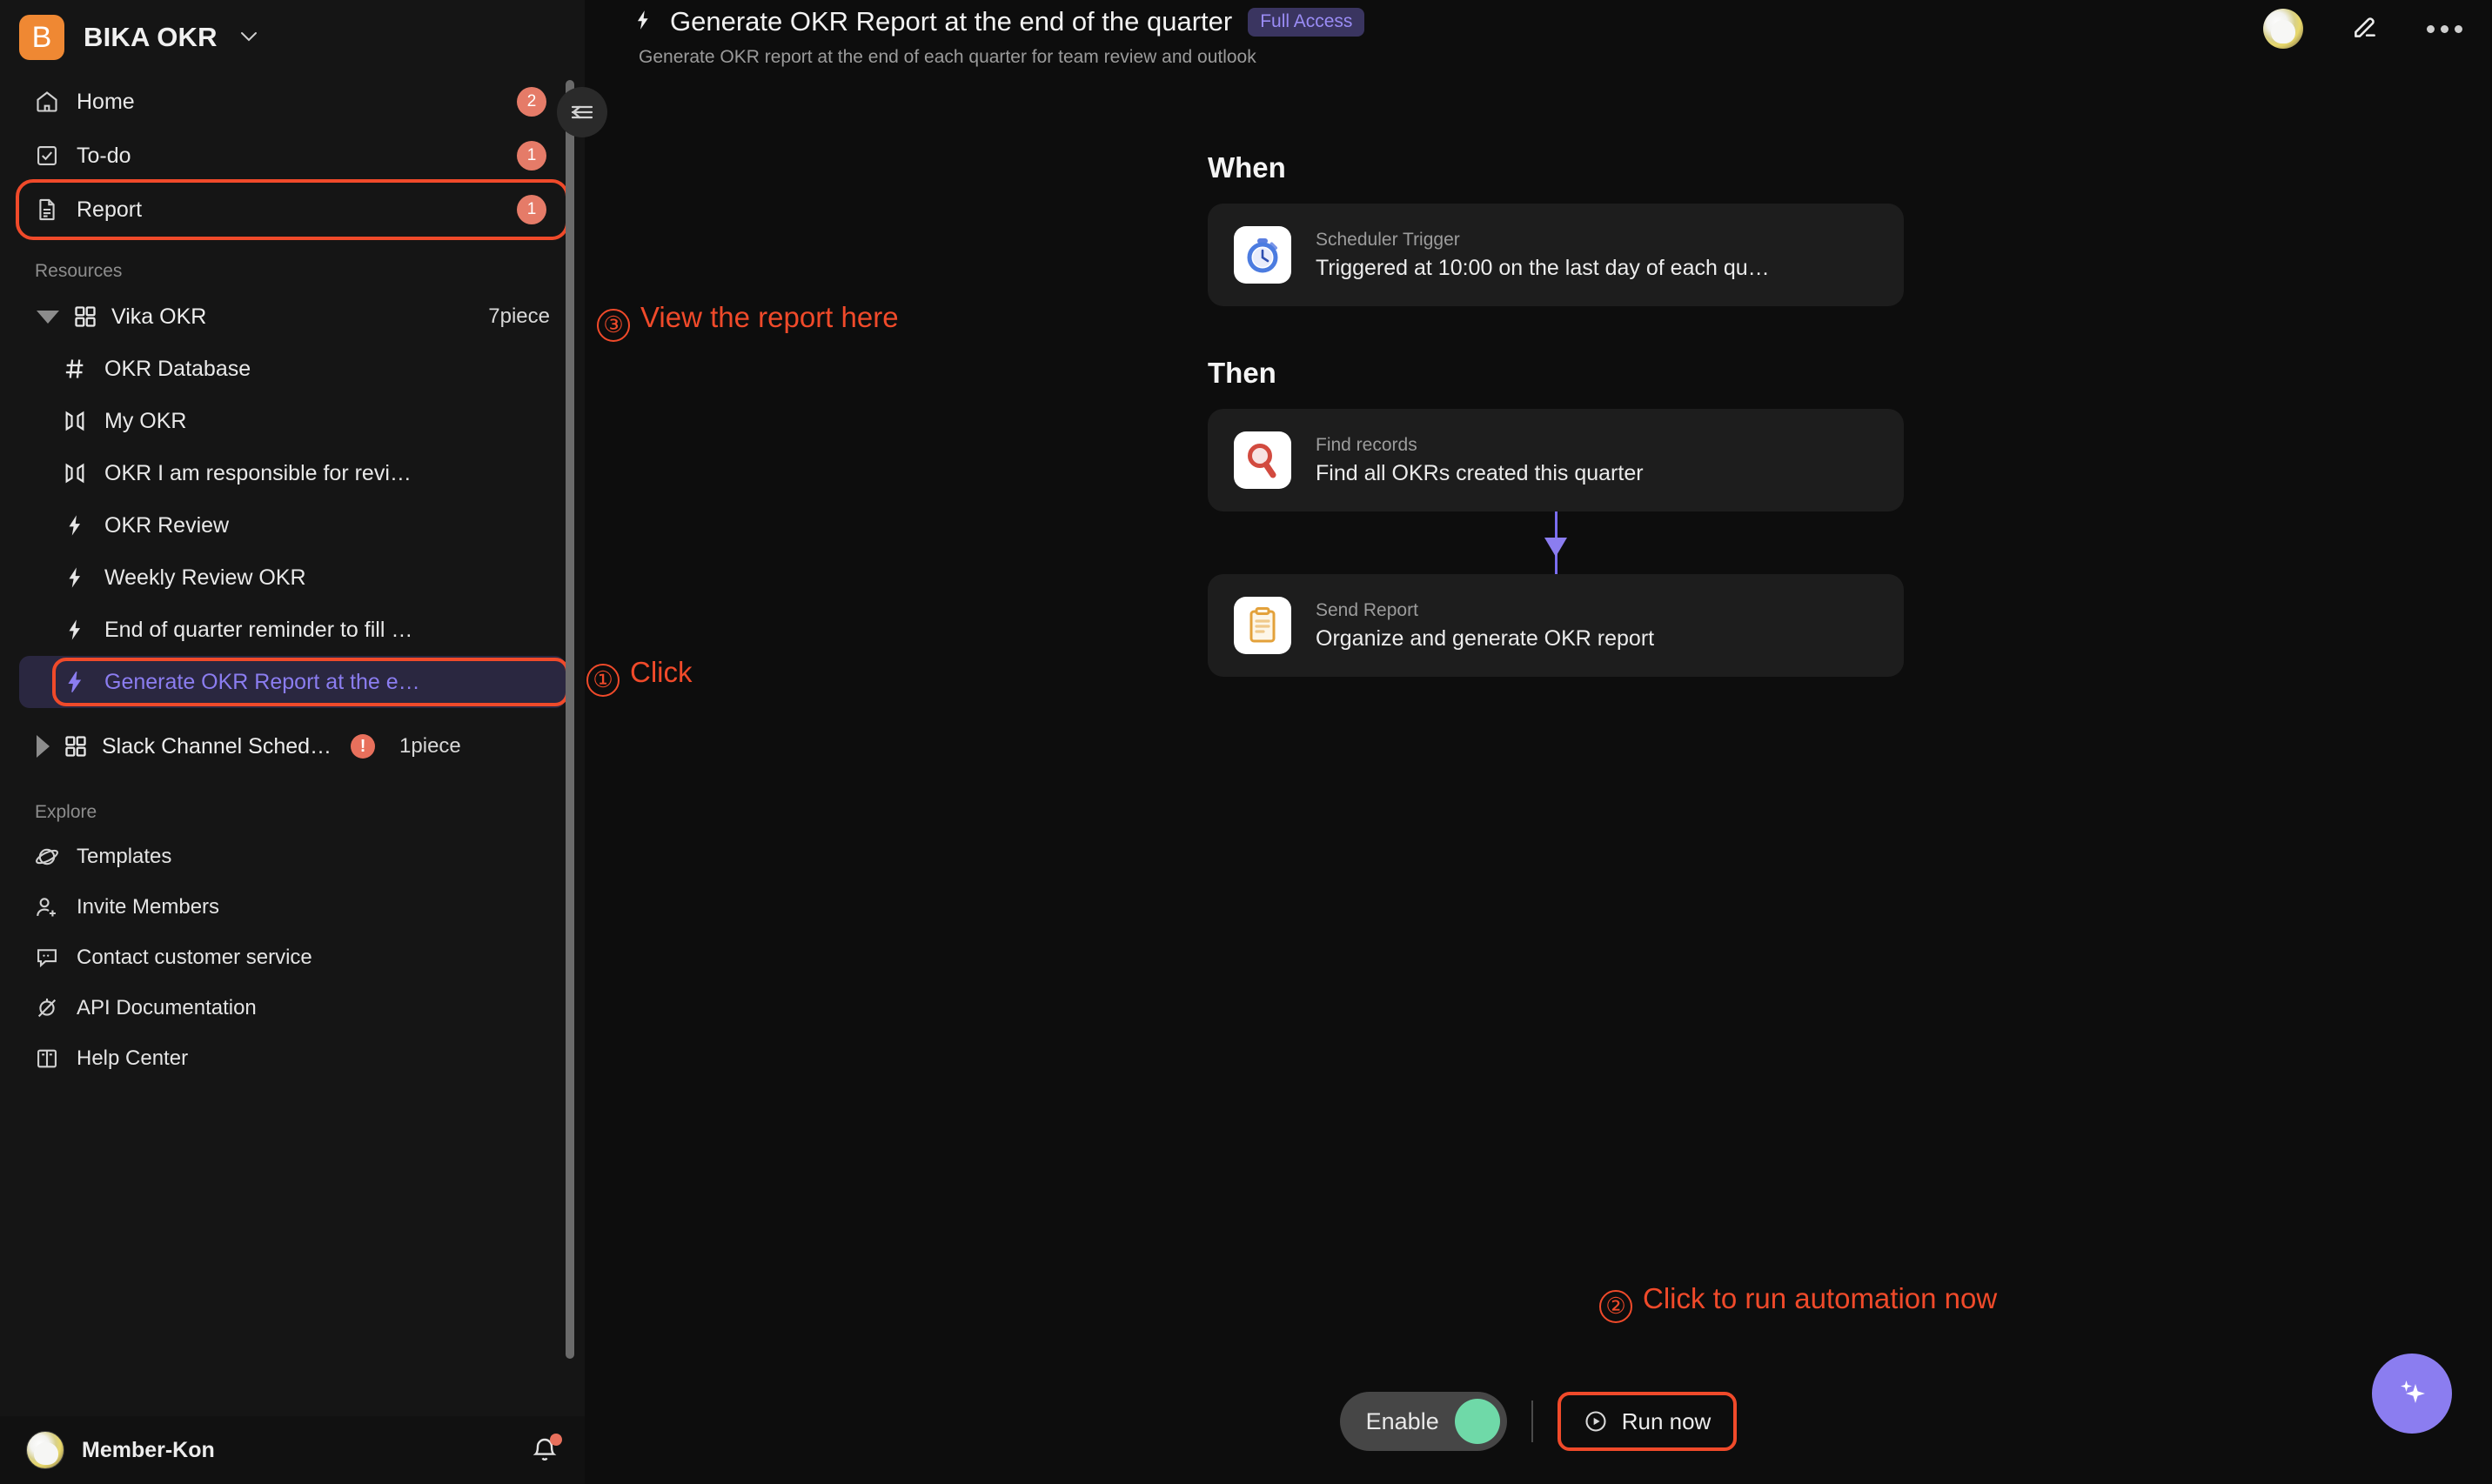 Image resolution: width=2492 pixels, height=1484 pixels. Describe the element at coordinates (1263, 625) in the screenshot. I see `clipboard-icon` at that location.